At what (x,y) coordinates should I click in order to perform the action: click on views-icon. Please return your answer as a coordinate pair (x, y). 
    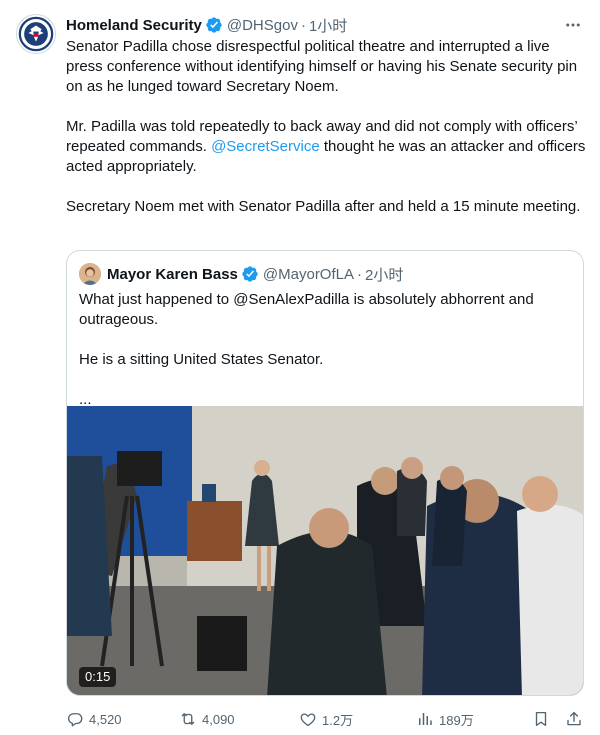
    Looking at the image, I should click on (425, 719).